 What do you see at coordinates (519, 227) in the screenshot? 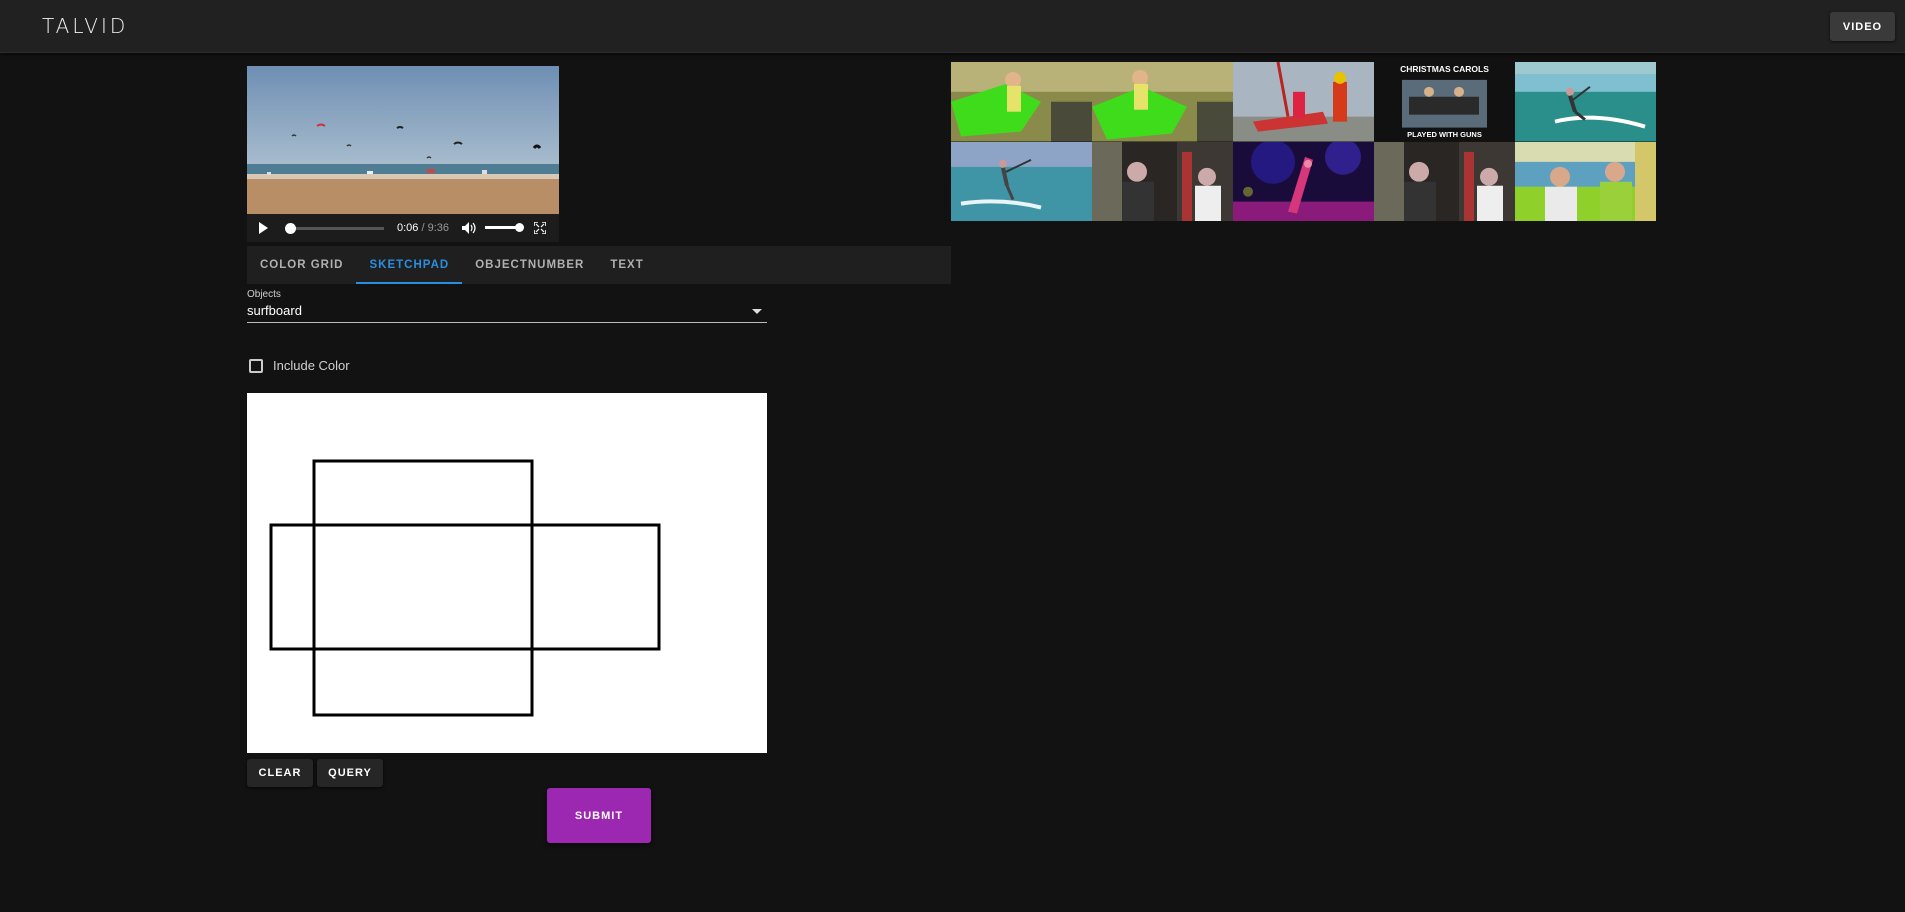
I see `volume-handle` at bounding box center [519, 227].